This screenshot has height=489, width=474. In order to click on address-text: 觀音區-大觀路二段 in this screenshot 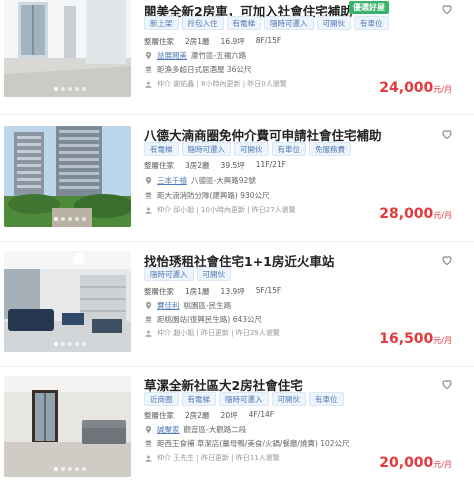, I will do `click(215, 429)`.